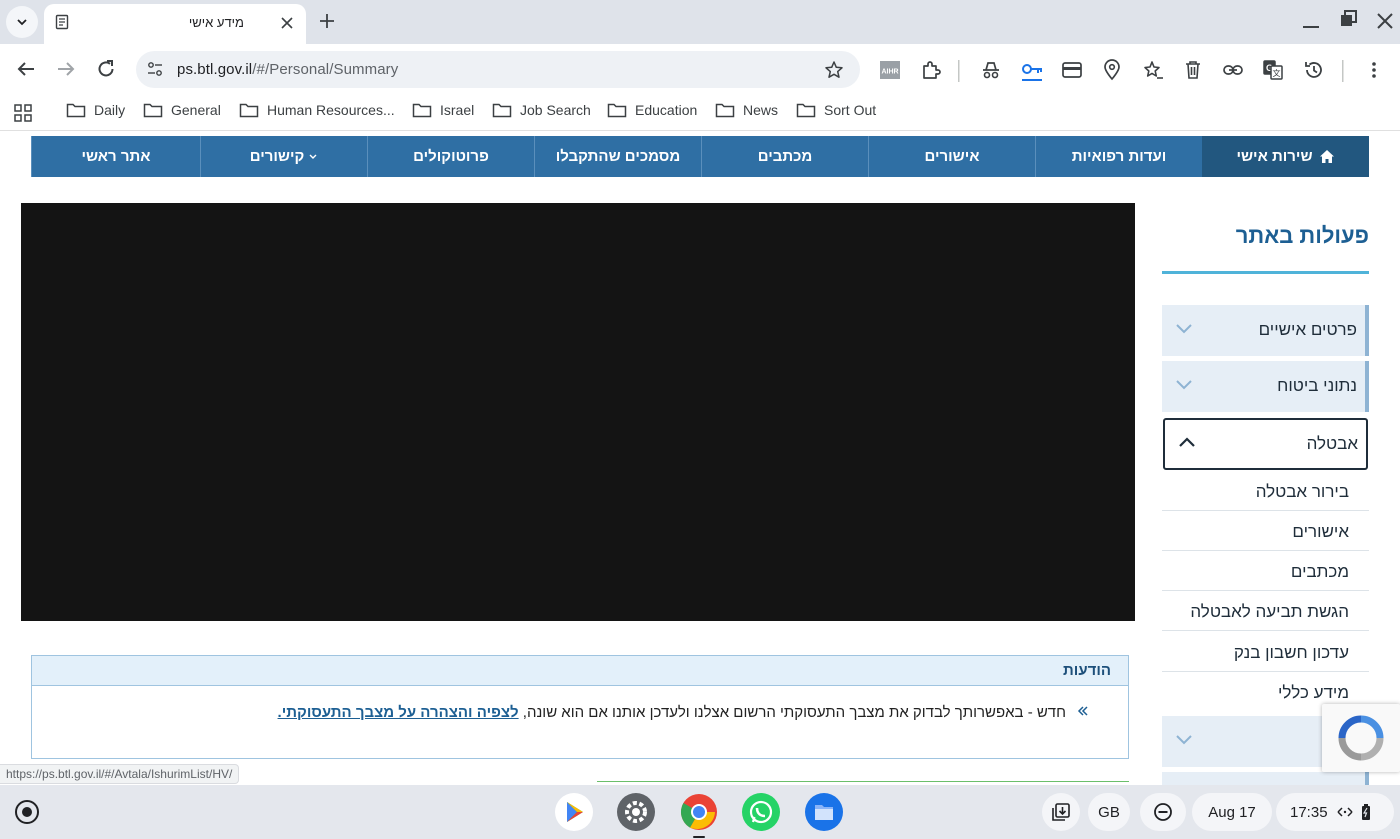 The width and height of the screenshot is (1400, 839). What do you see at coordinates (1349, 21) in the screenshot?
I see `restore-icon` at bounding box center [1349, 21].